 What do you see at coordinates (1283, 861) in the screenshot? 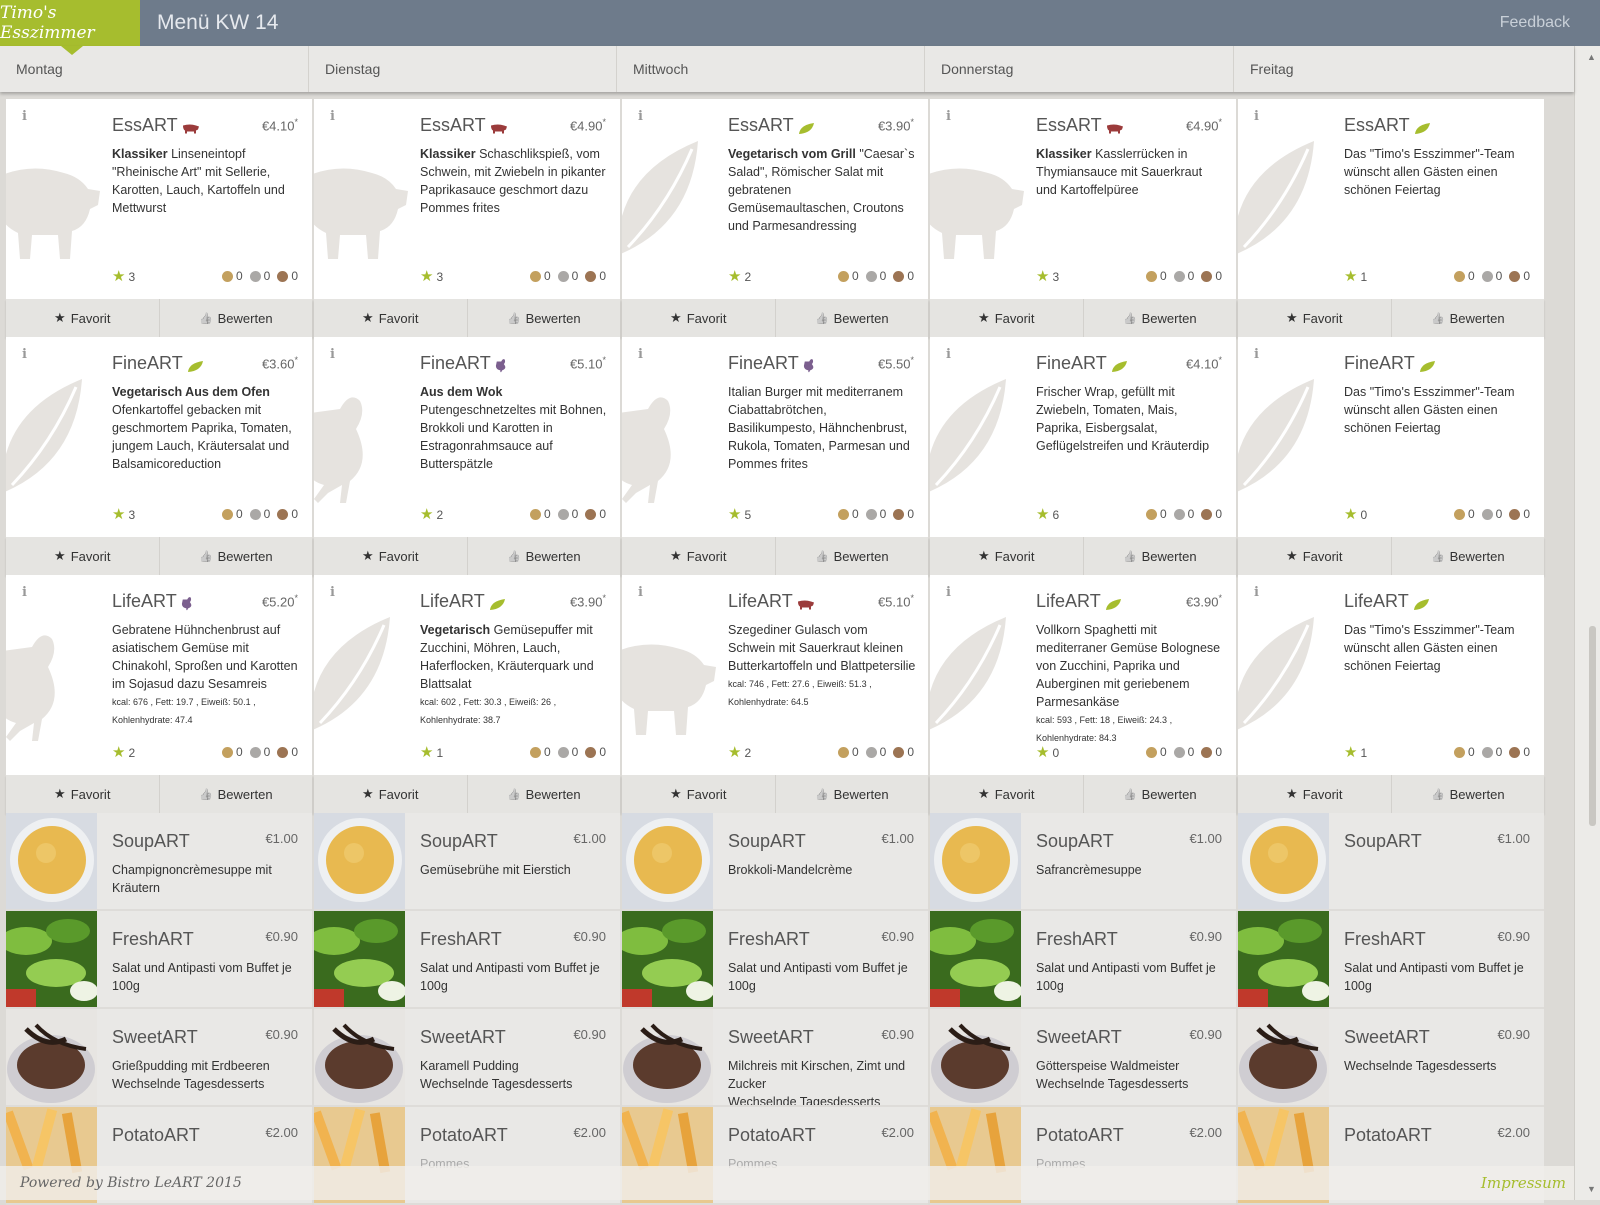
I see `soup-image` at bounding box center [1283, 861].